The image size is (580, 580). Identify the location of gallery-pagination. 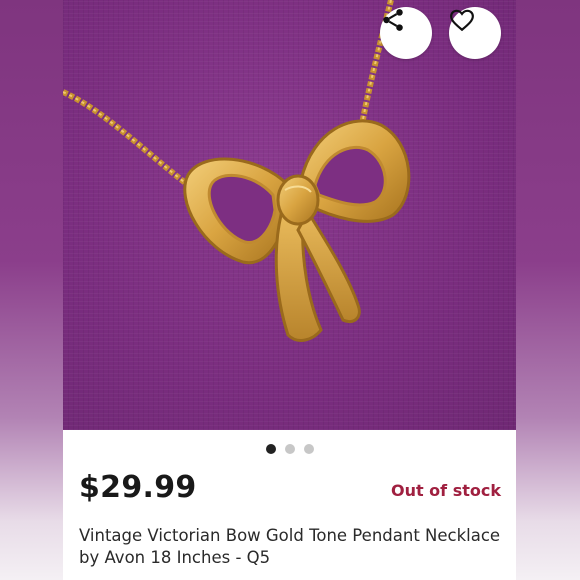
(289, 449).